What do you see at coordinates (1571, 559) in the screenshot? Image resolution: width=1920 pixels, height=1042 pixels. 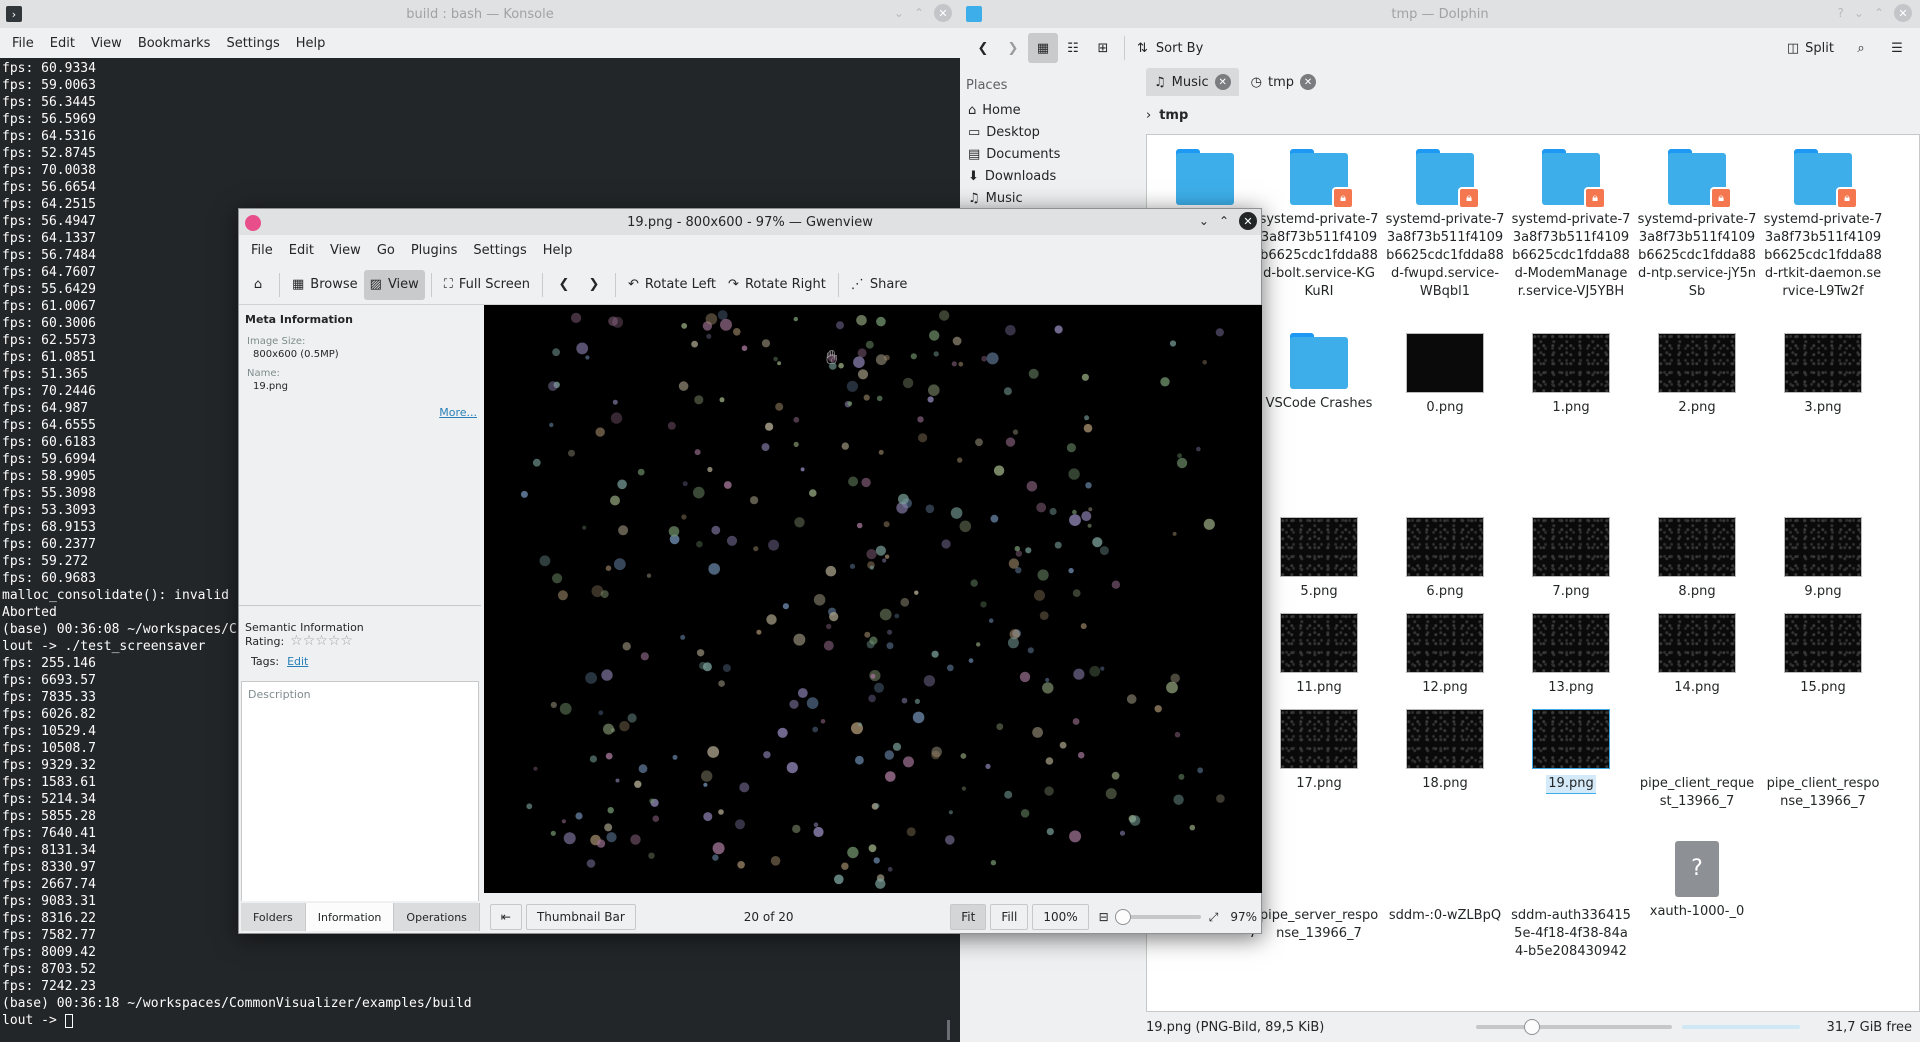 I see `file-item-image: 7.png` at bounding box center [1571, 559].